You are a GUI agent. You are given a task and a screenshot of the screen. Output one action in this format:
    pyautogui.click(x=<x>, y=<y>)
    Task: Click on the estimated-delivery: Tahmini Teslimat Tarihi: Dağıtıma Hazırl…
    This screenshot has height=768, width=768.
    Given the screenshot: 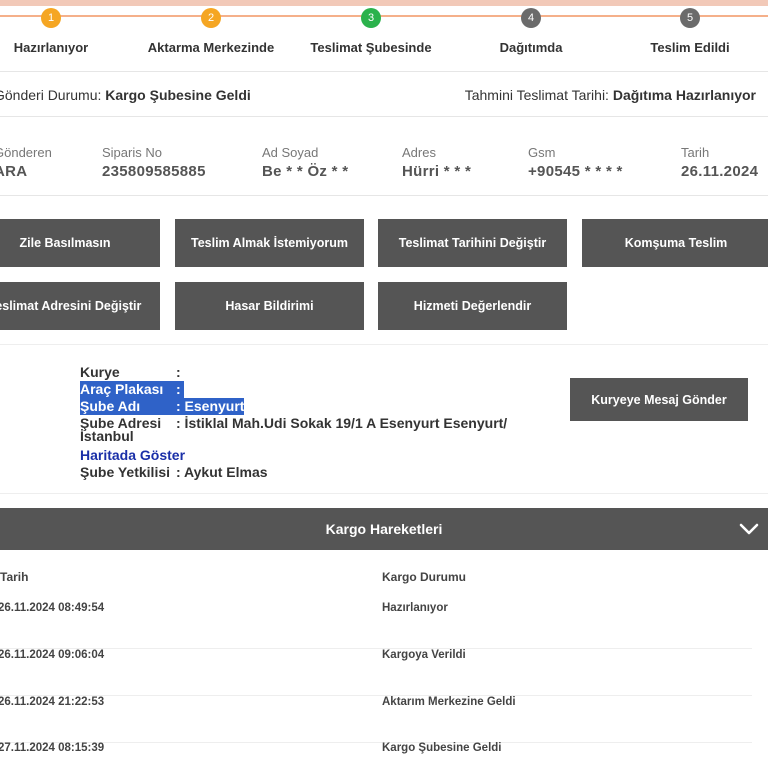 What is the action you would take?
    pyautogui.click(x=610, y=95)
    